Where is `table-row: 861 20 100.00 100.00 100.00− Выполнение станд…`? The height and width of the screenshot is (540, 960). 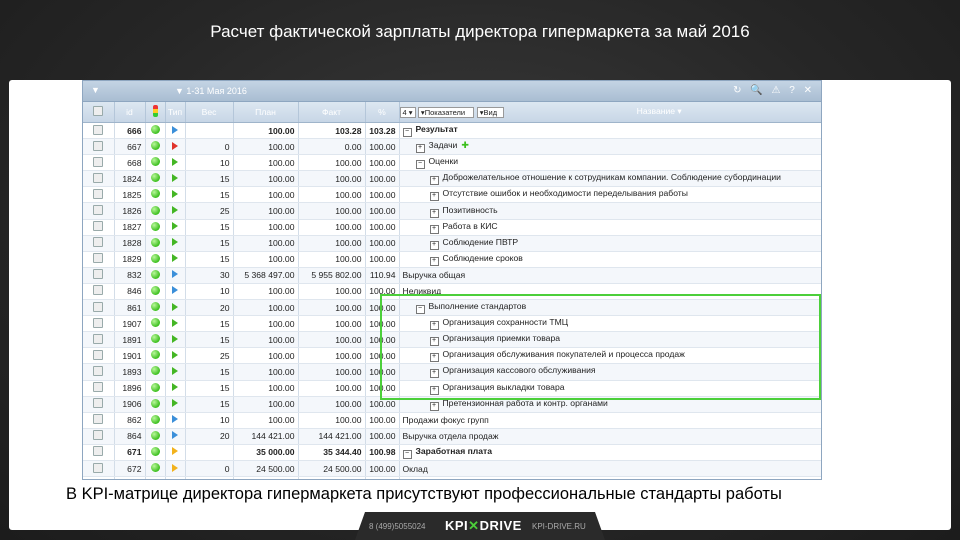 table-row: 861 20 100.00 100.00 100.00− Выполнение станд… is located at coordinates (452, 308).